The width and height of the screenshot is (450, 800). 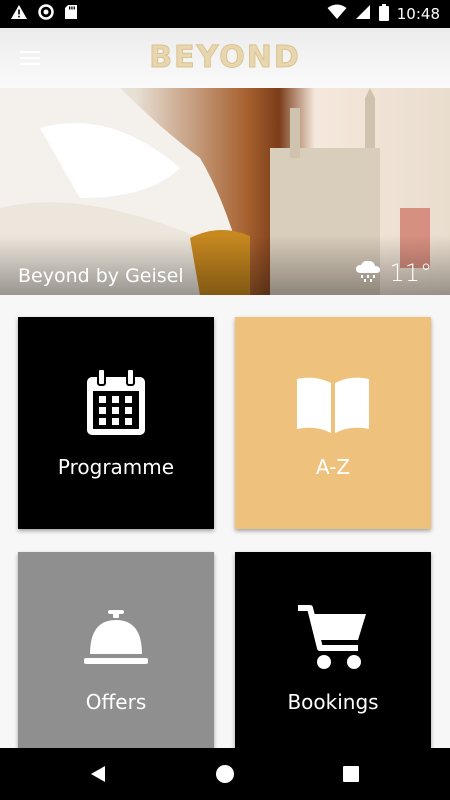 I want to click on weather-temperature: 11°, so click(x=410, y=273).